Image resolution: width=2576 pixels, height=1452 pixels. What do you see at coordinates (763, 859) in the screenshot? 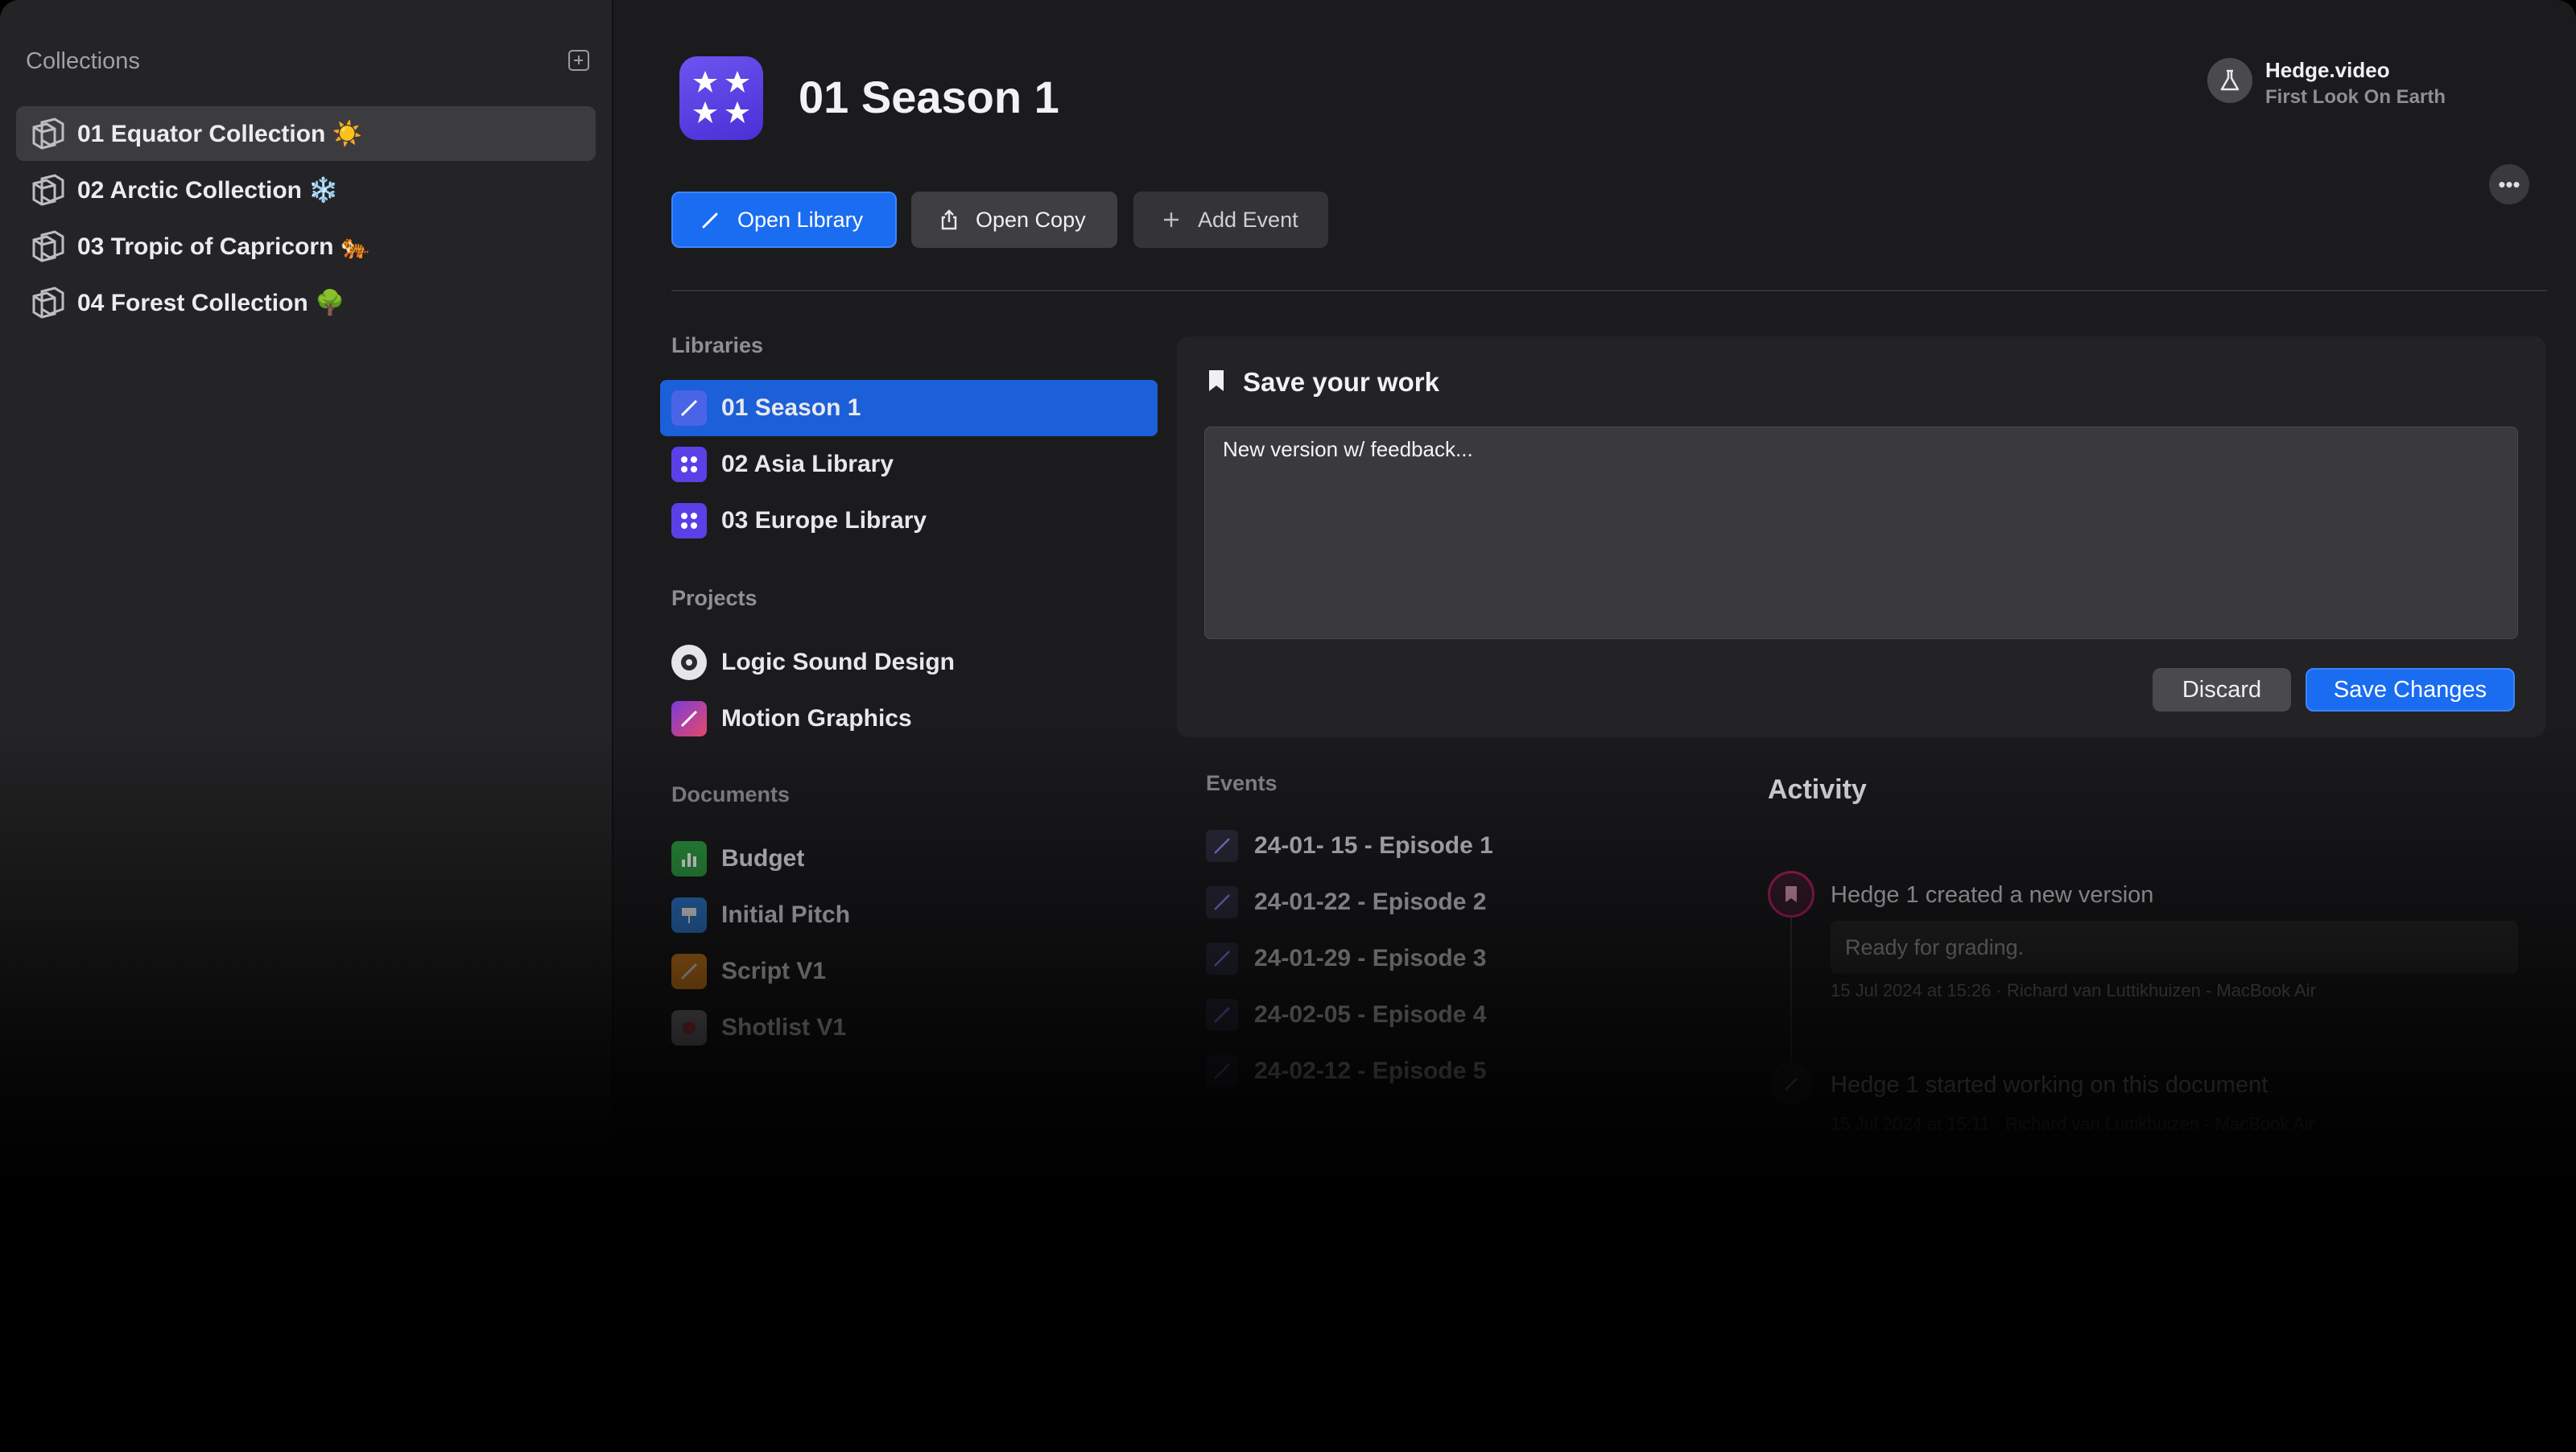
I see `document-item-label: Budget` at bounding box center [763, 859].